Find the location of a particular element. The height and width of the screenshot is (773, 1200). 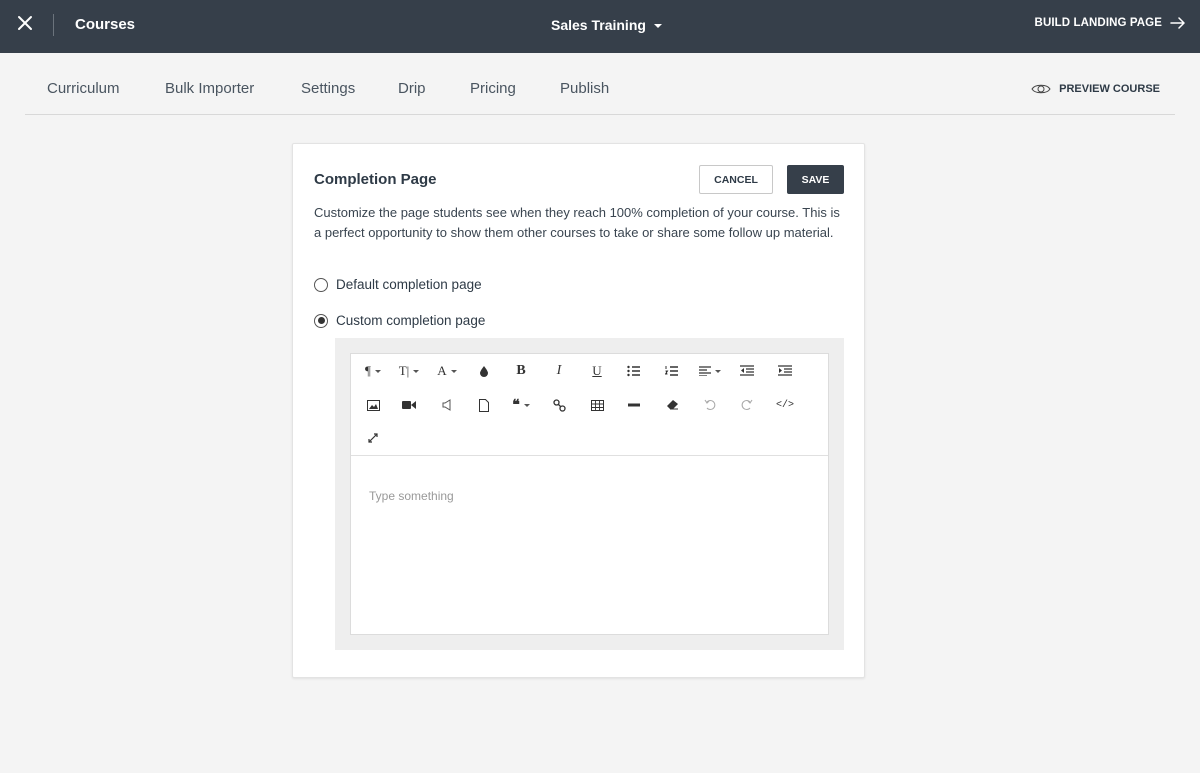

tab-drip: Drip is located at coordinates (412, 88).